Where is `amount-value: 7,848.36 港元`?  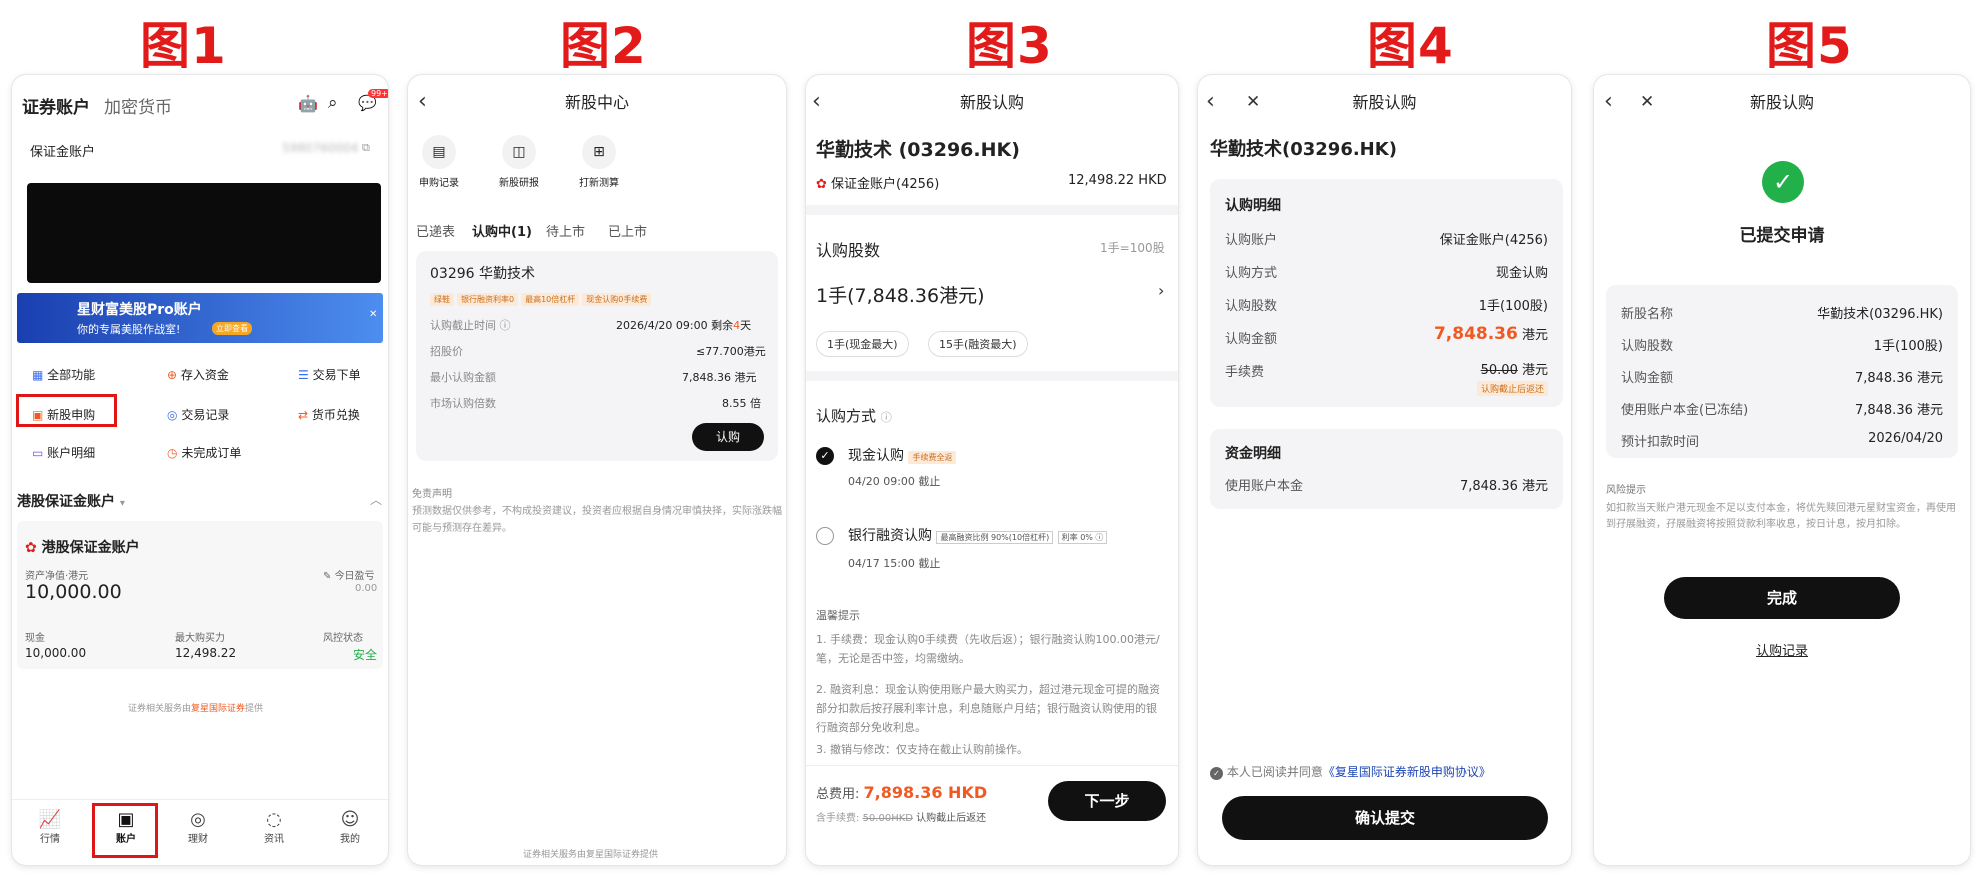
amount-value: 7,848.36 港元 is located at coordinates (1490, 334).